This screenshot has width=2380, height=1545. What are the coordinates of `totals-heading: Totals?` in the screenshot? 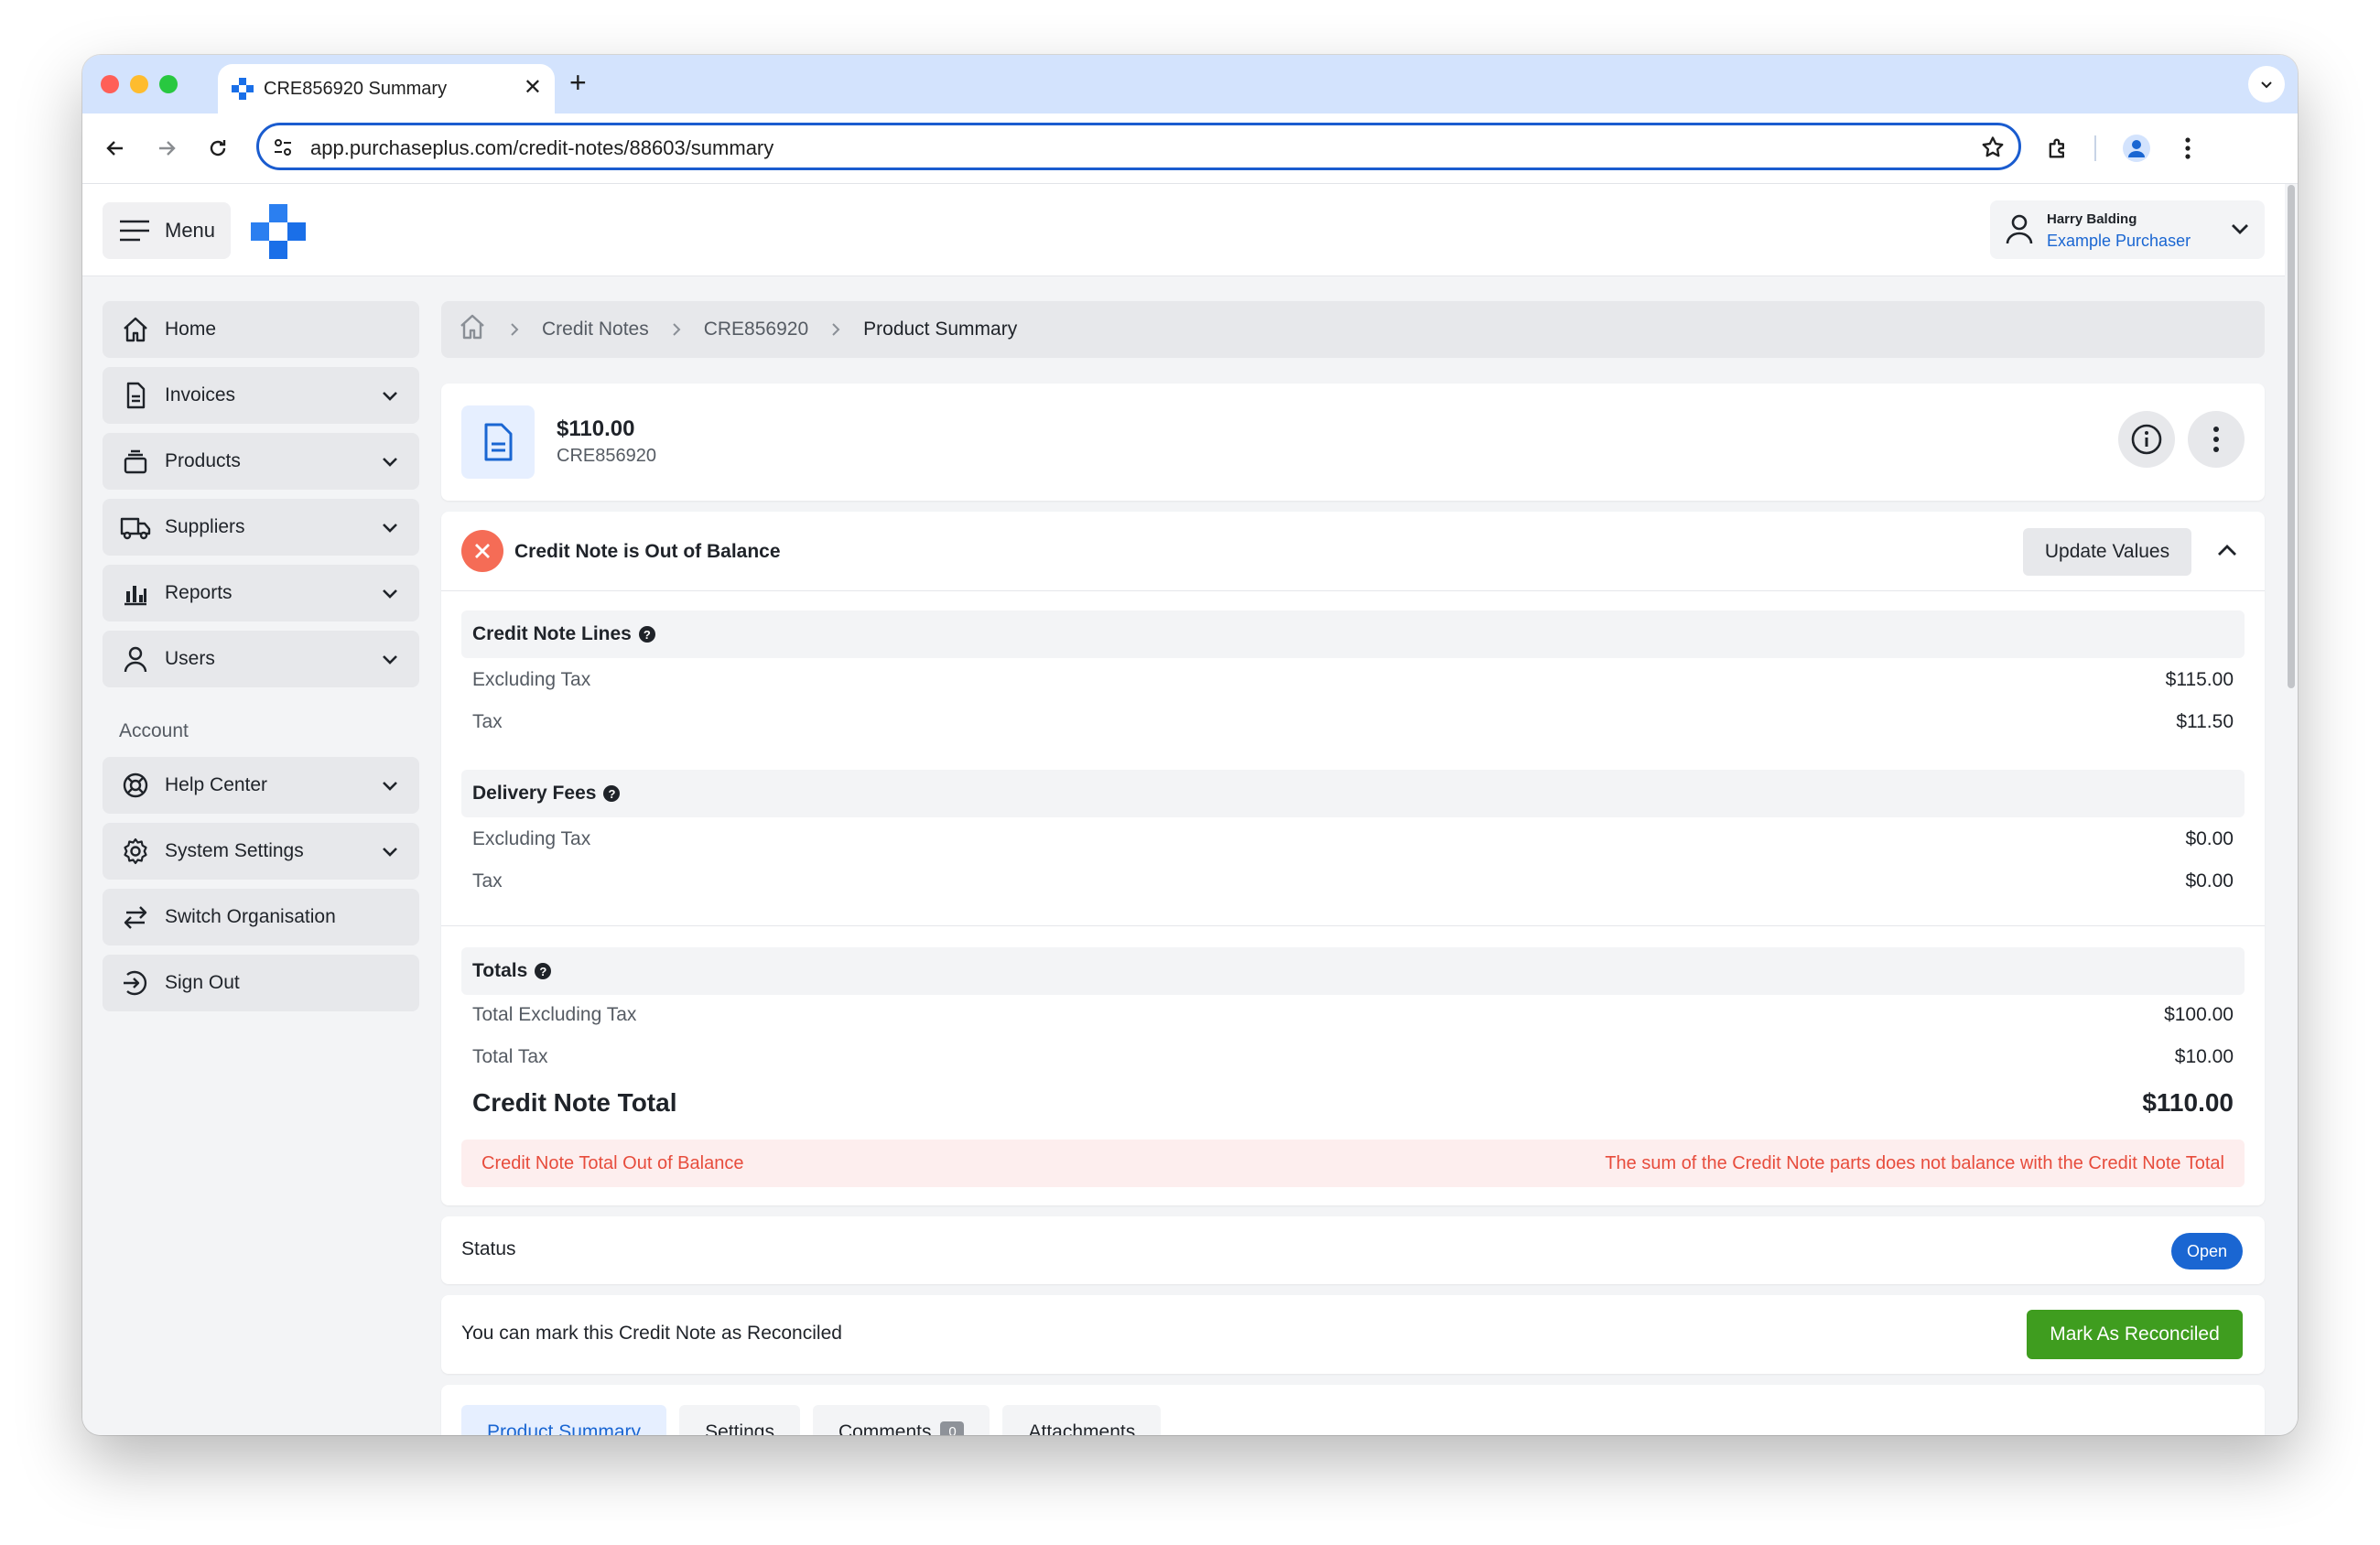 It's located at (1353, 971).